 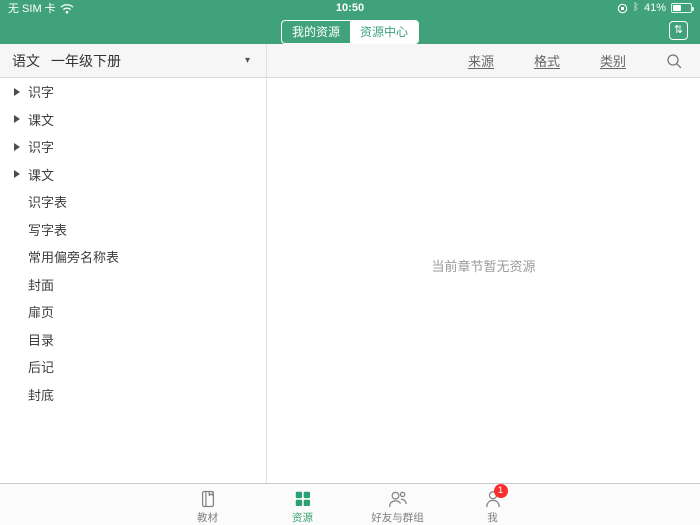 What do you see at coordinates (492, 518) in the screenshot?
I see `tab-label: 我` at bounding box center [492, 518].